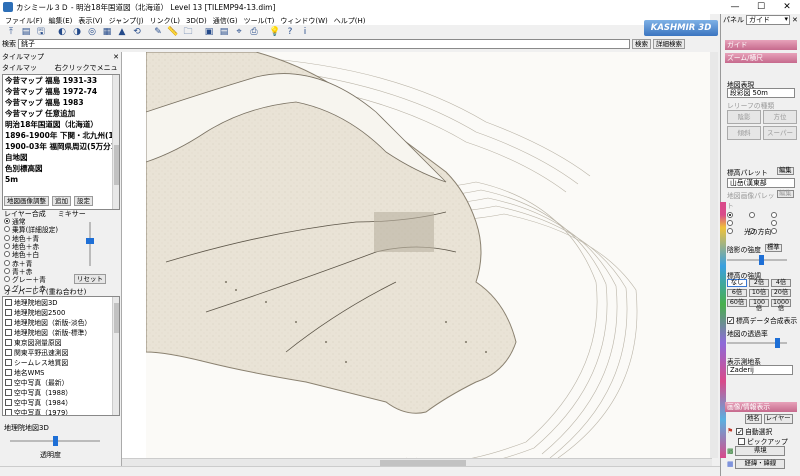  Describe the element at coordinates (761, 407) in the screenshot. I see `names-section-header: 画像/情報表示` at that location.